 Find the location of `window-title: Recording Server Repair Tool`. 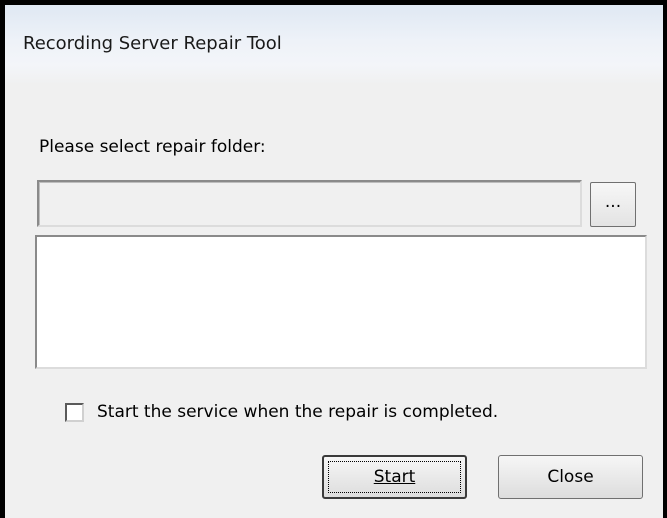

window-title: Recording Server Repair Tool is located at coordinates (152, 43).